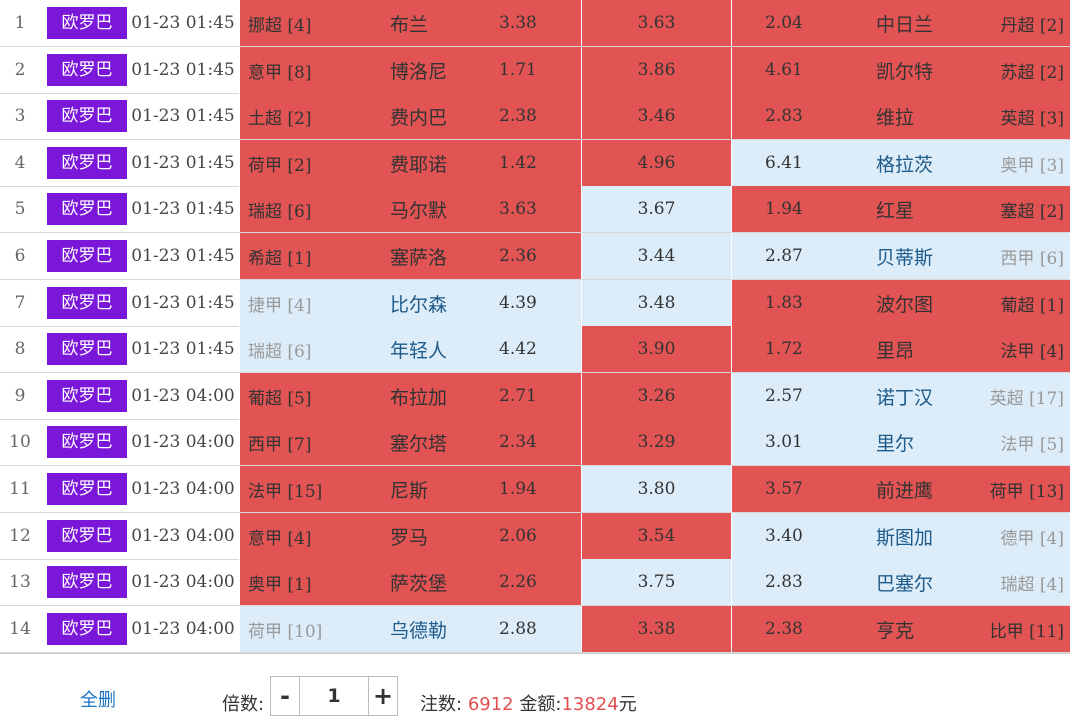 Image resolution: width=1070 pixels, height=716 pixels. What do you see at coordinates (656, 163) in the screenshot?
I see `draw-option: 4.96` at bounding box center [656, 163].